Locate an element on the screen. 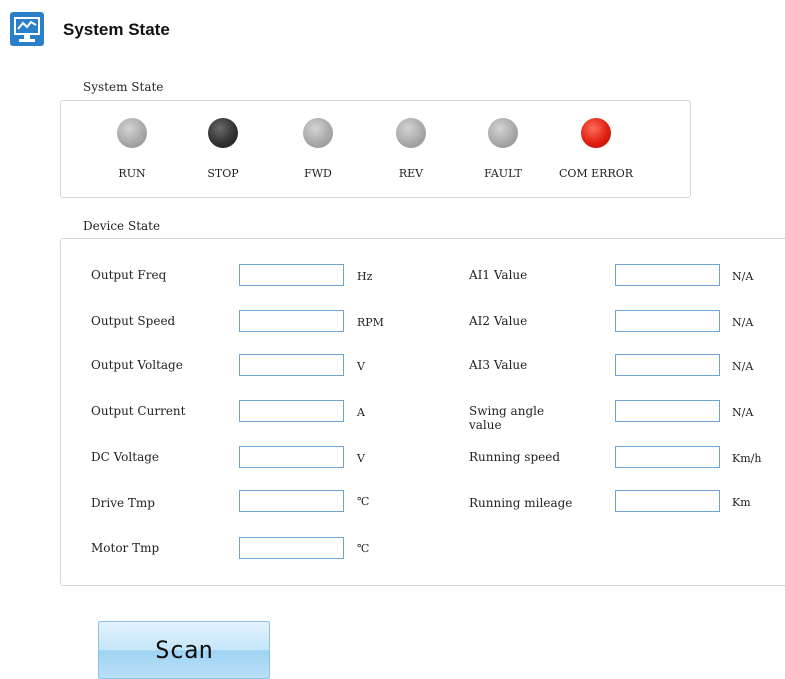 The width and height of the screenshot is (785, 679). system-state-group-label: System State is located at coordinates (123, 87).